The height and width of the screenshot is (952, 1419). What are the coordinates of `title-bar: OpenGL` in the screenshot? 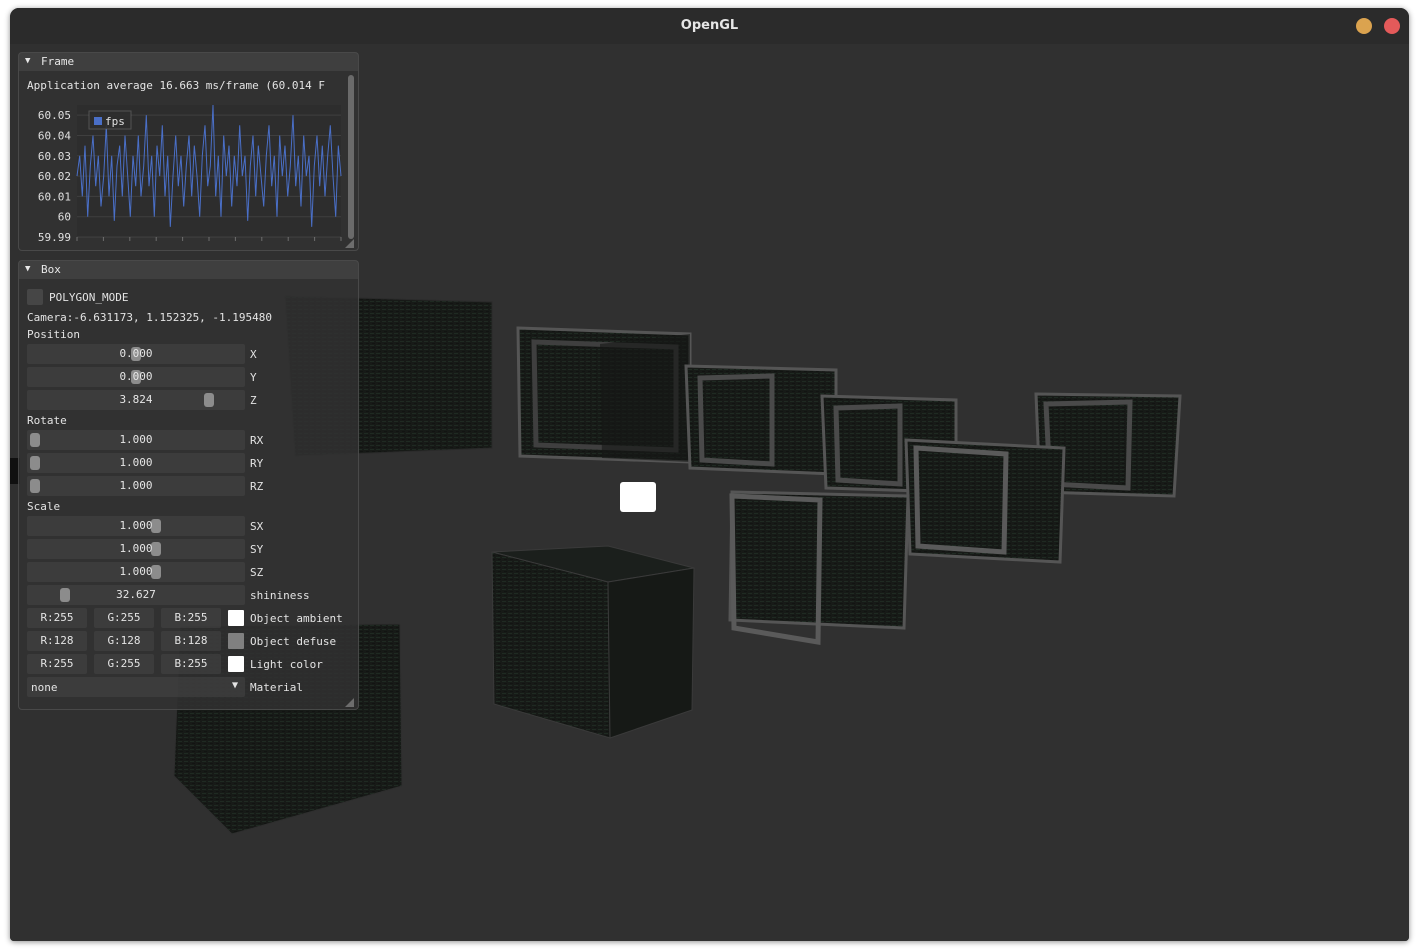 It's located at (709, 26).